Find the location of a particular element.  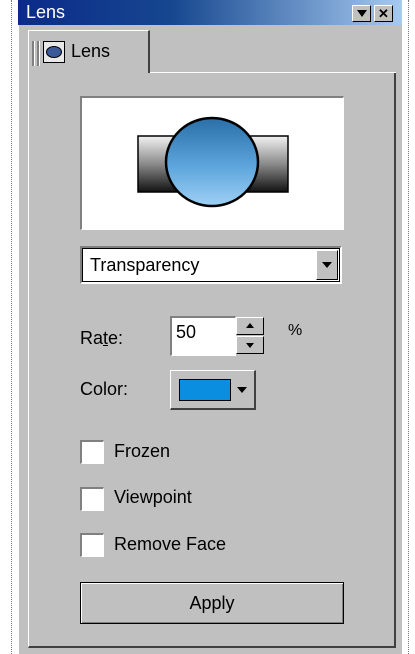

tab-label: Lens is located at coordinates (91, 51).